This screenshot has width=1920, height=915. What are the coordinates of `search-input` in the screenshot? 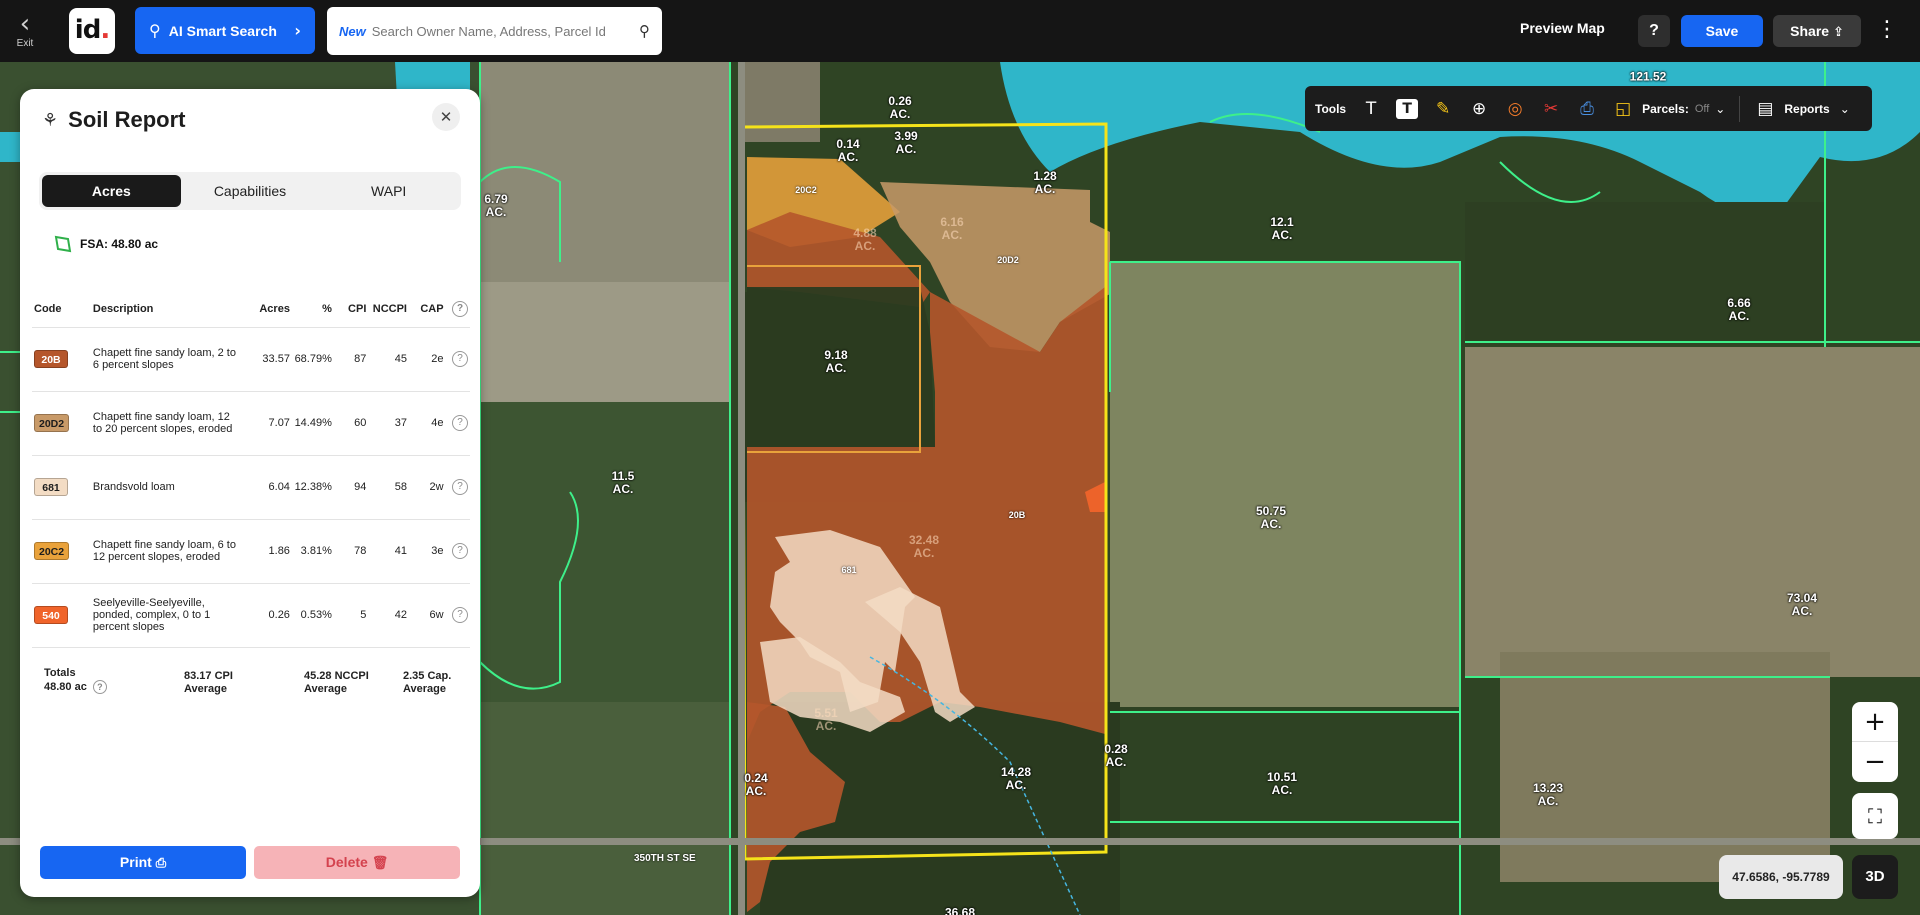 It's located at (505, 31).